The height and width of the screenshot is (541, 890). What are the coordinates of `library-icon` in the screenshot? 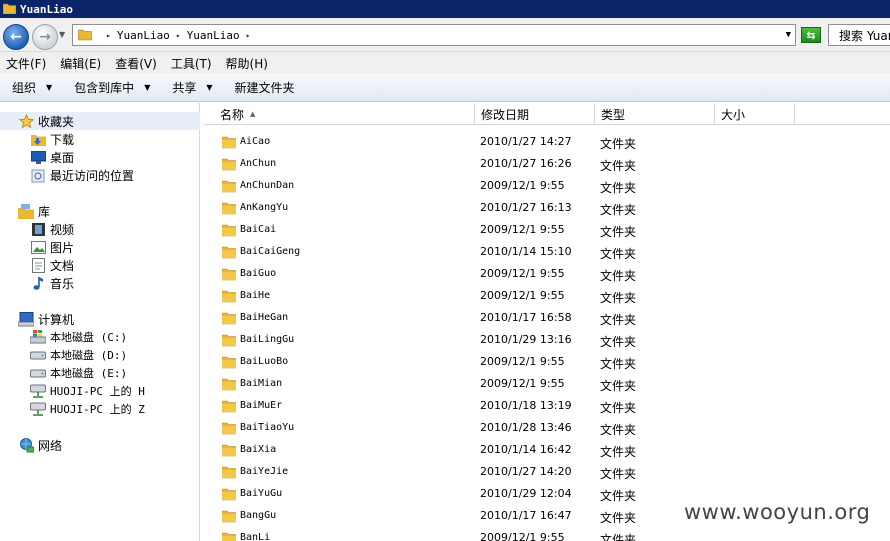 It's located at (26, 211).